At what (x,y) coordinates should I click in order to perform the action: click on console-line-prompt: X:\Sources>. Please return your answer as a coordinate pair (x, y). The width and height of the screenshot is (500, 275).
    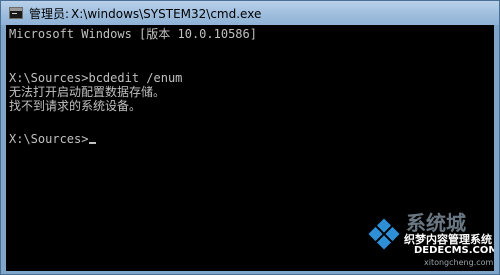
    Looking at the image, I should click on (53, 139).